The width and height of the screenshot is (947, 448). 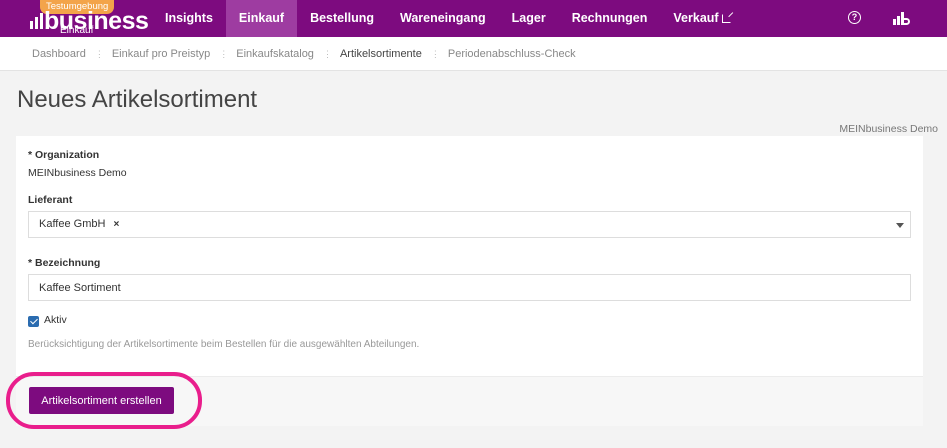 What do you see at coordinates (696, 18) in the screenshot?
I see `nav-label: Verkauf` at bounding box center [696, 18].